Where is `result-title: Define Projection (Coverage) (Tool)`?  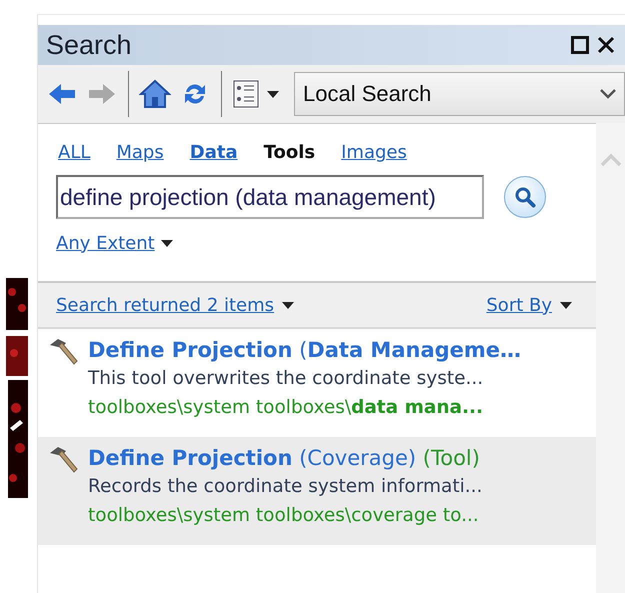 result-title: Define Projection (Coverage) (Tool) is located at coordinates (284, 458).